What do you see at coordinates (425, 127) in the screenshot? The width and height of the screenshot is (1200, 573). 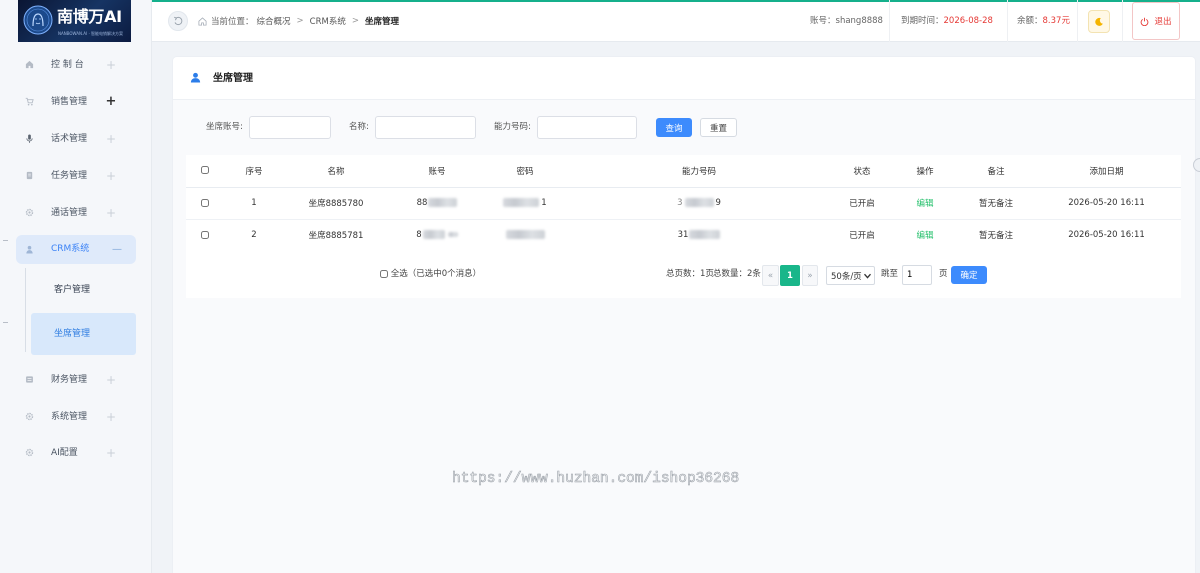 I see `filter-name-input` at bounding box center [425, 127].